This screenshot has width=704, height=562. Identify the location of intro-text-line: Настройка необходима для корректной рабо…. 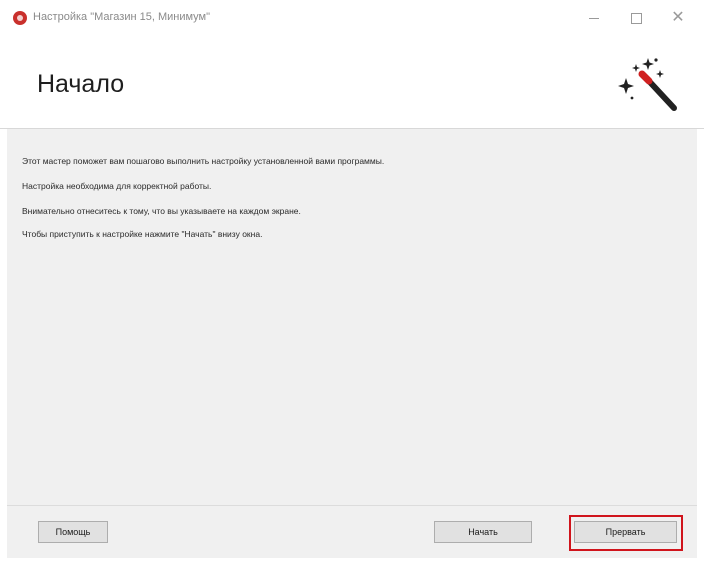
(117, 186).